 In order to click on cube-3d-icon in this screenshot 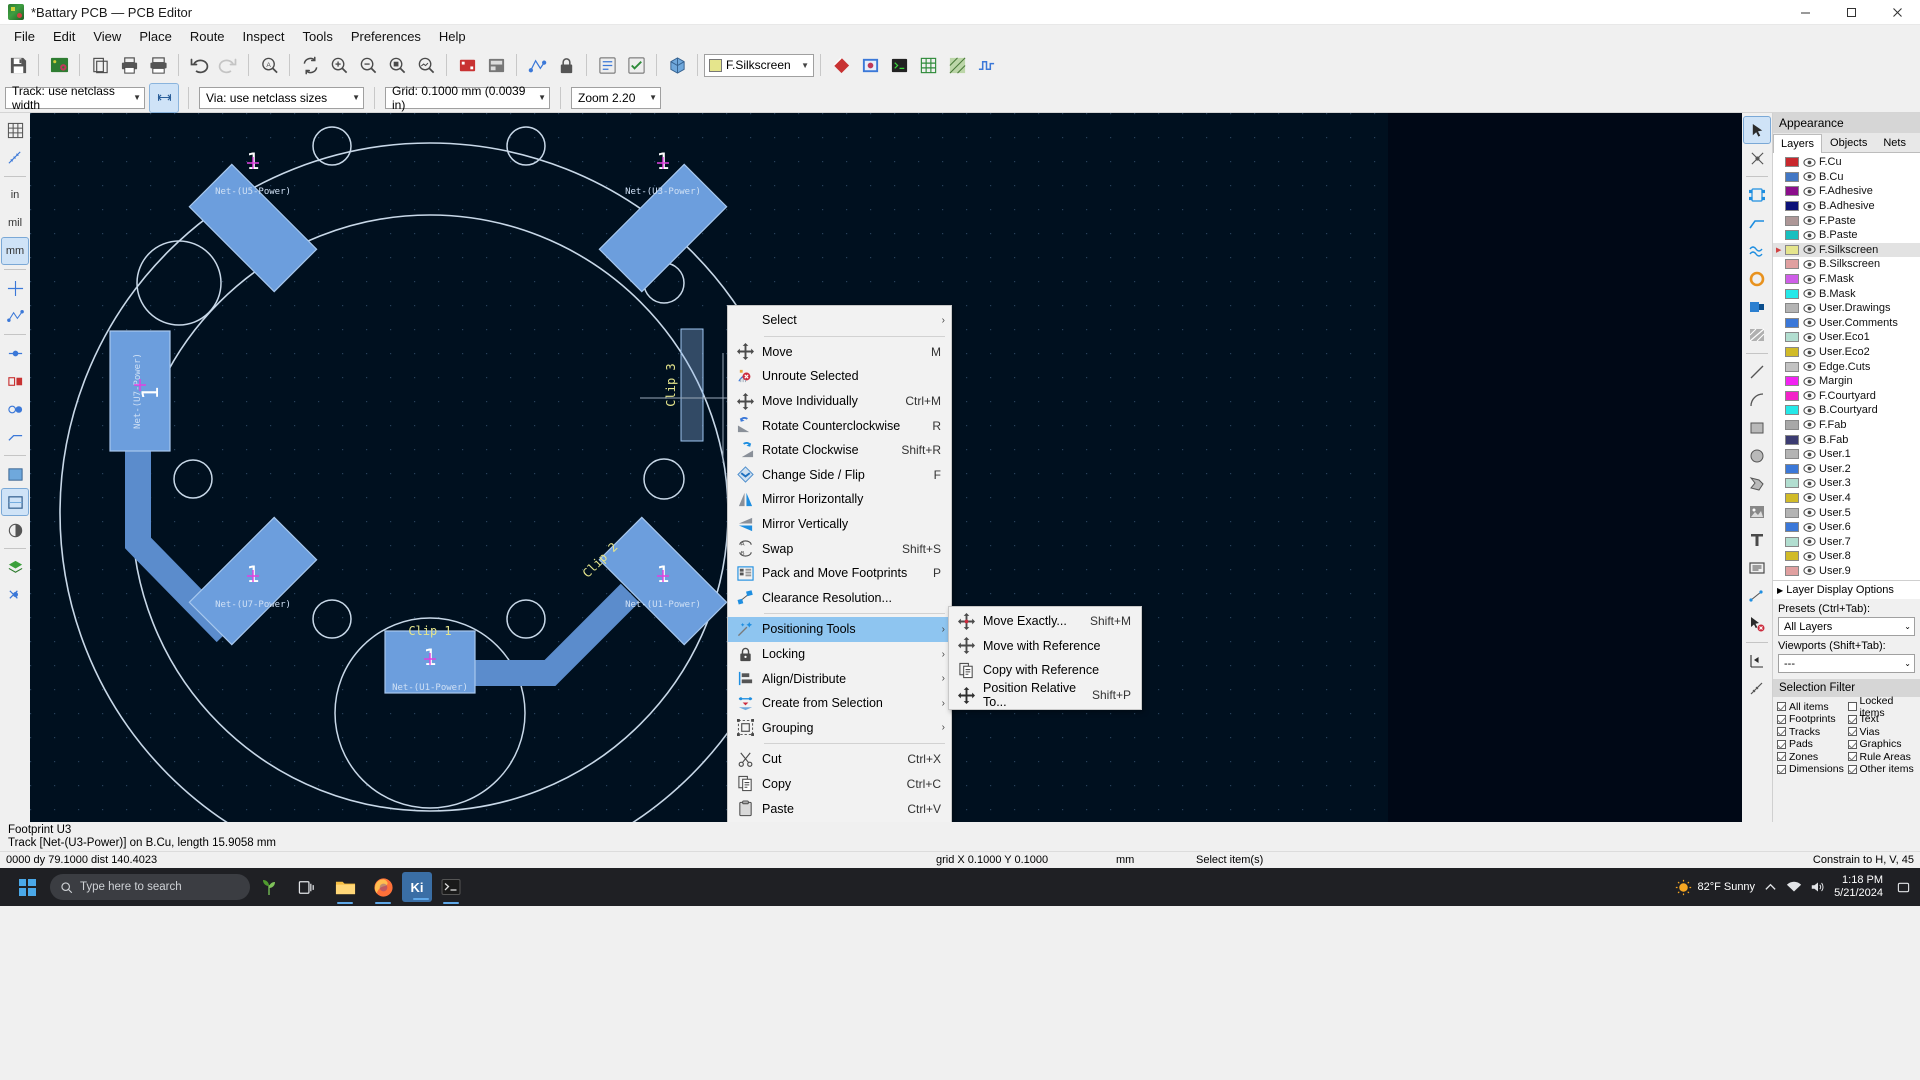, I will do `click(677, 65)`.